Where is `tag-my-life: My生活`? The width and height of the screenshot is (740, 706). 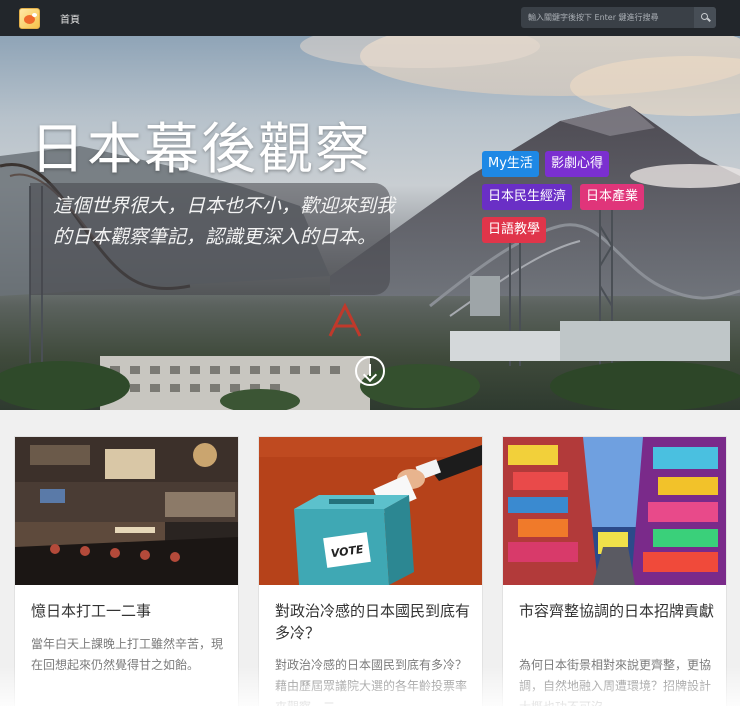
tag-my-life: My生活 is located at coordinates (510, 164).